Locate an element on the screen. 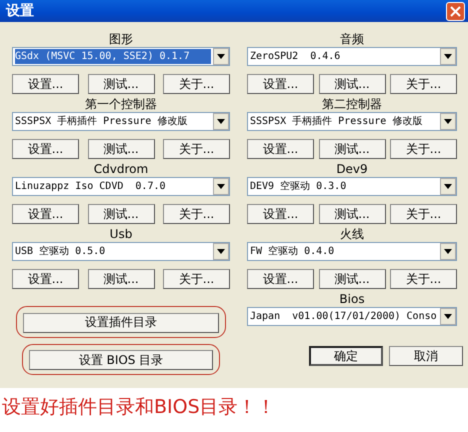 Image resolution: width=468 pixels, height=432 pixels. plugin-label: 图形 is located at coordinates (121, 39).